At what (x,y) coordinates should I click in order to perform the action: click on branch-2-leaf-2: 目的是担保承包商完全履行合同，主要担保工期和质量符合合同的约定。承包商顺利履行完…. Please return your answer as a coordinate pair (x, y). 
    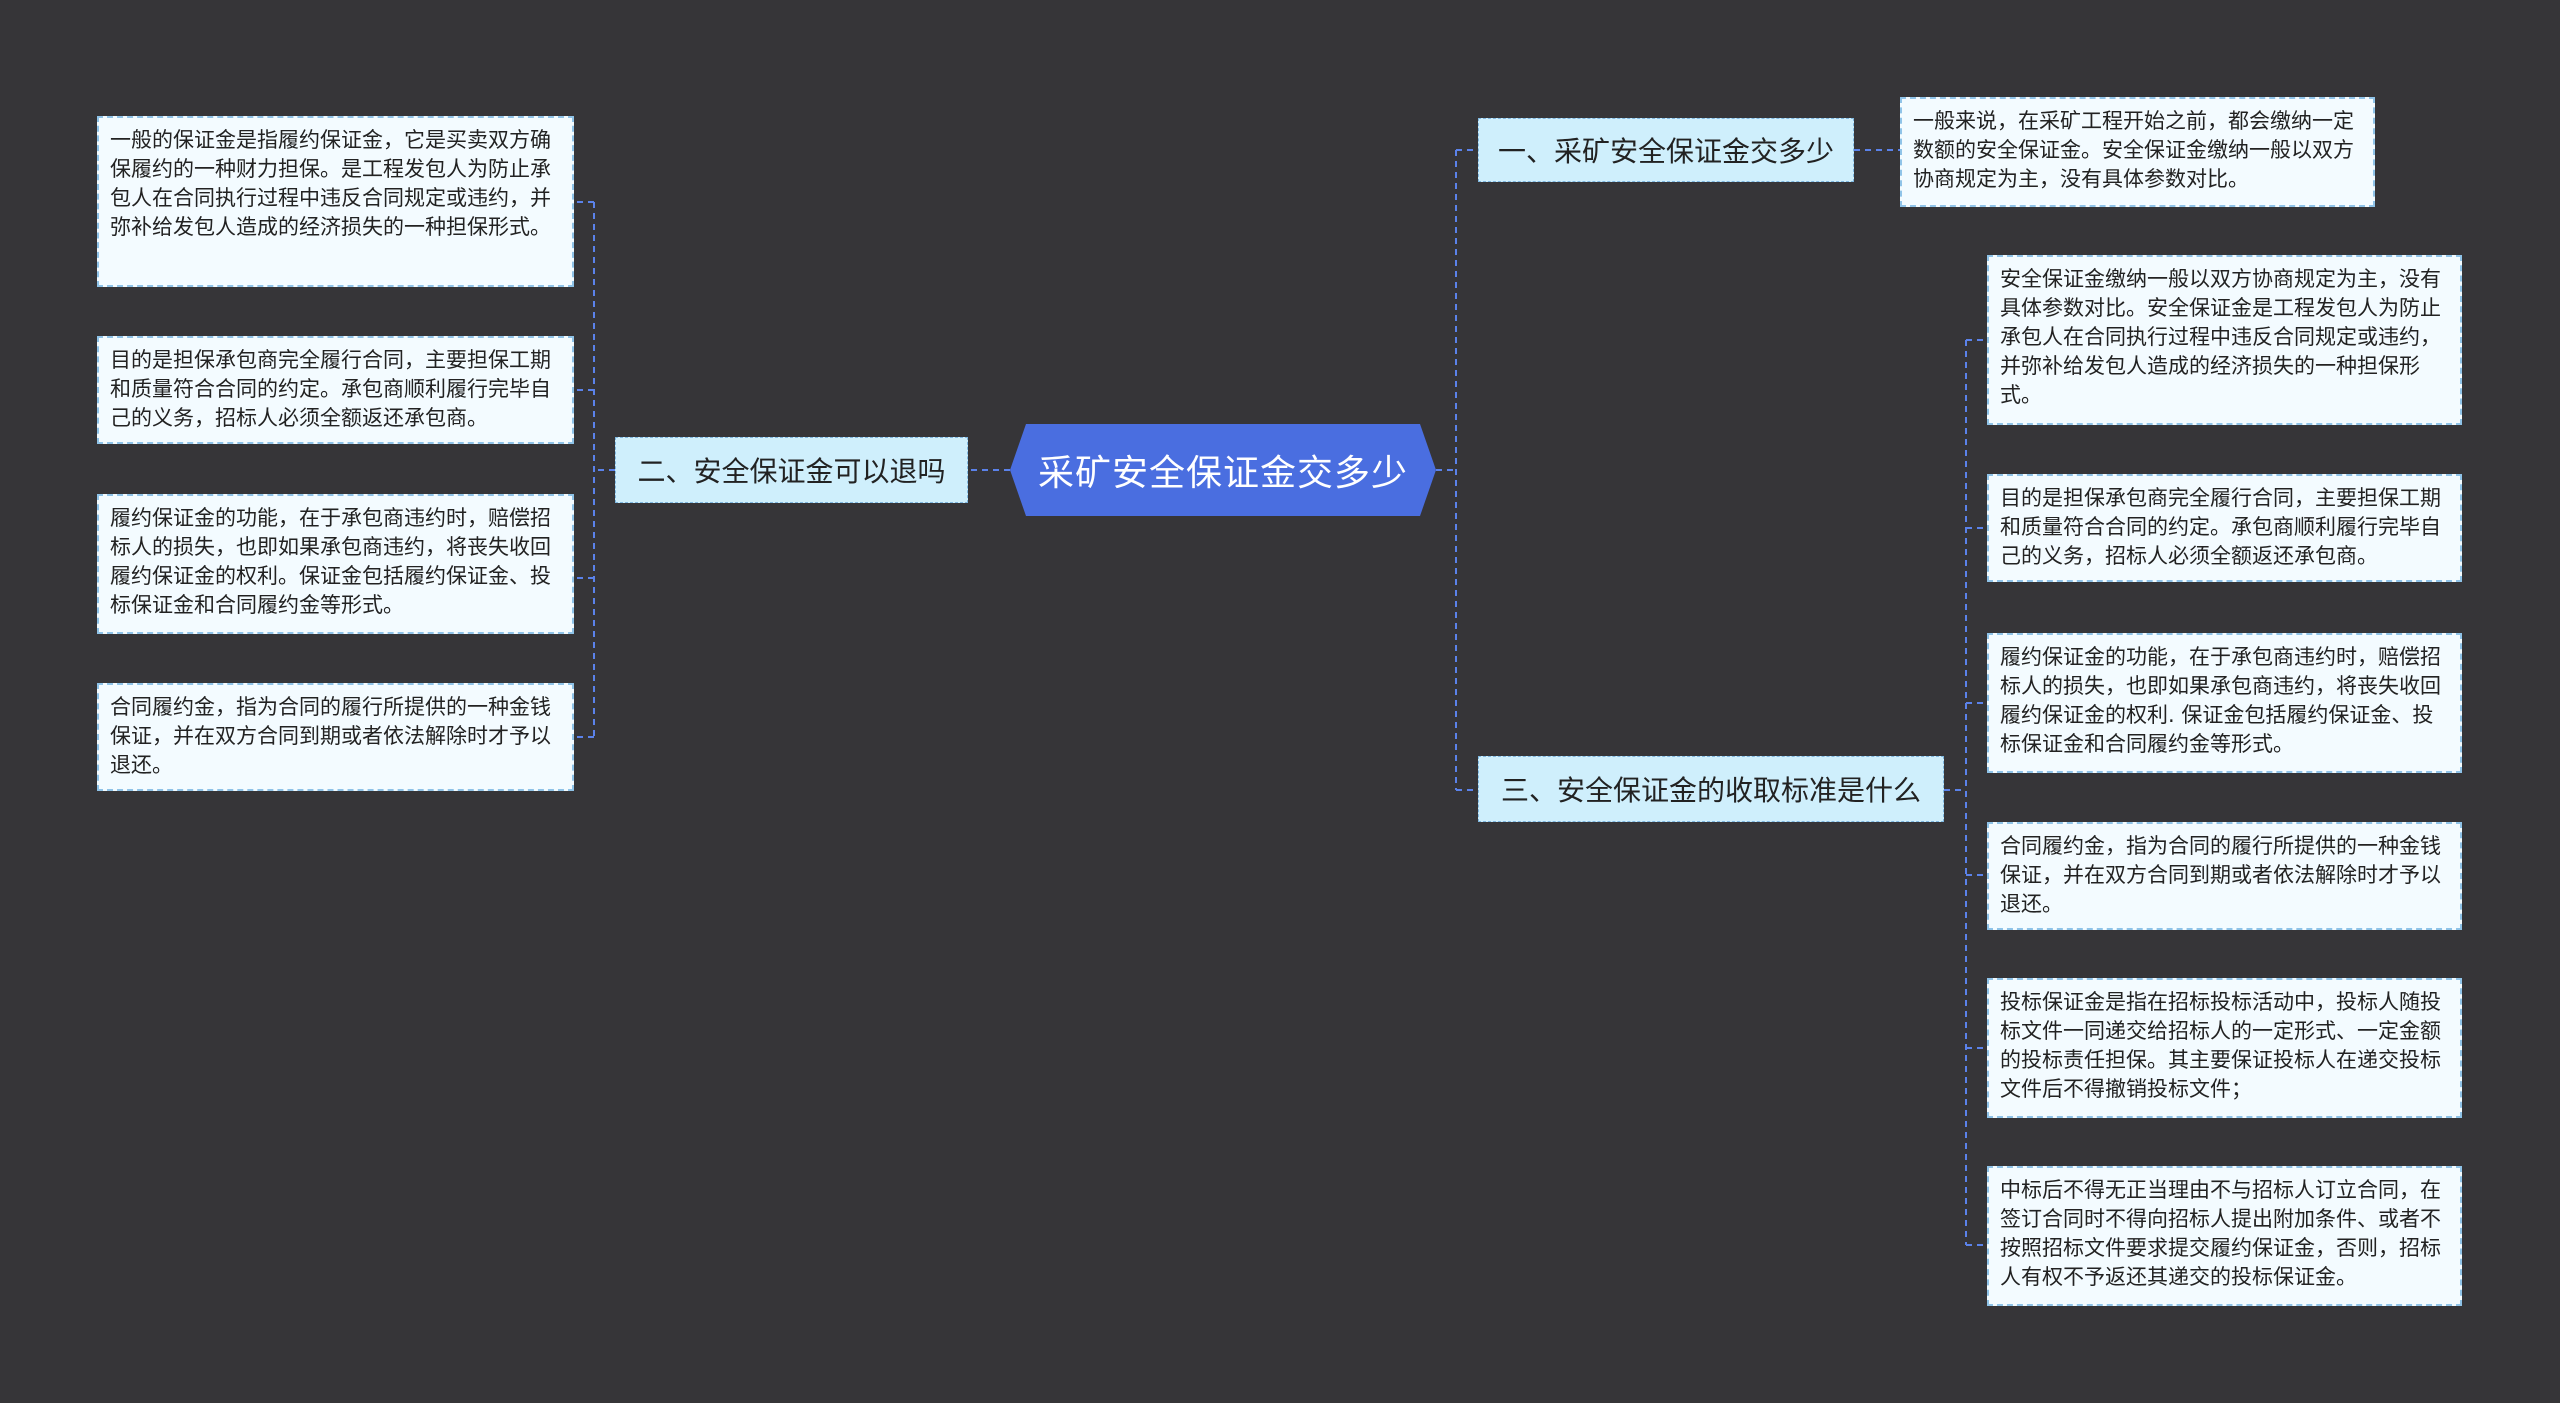
    Looking at the image, I should click on (335, 390).